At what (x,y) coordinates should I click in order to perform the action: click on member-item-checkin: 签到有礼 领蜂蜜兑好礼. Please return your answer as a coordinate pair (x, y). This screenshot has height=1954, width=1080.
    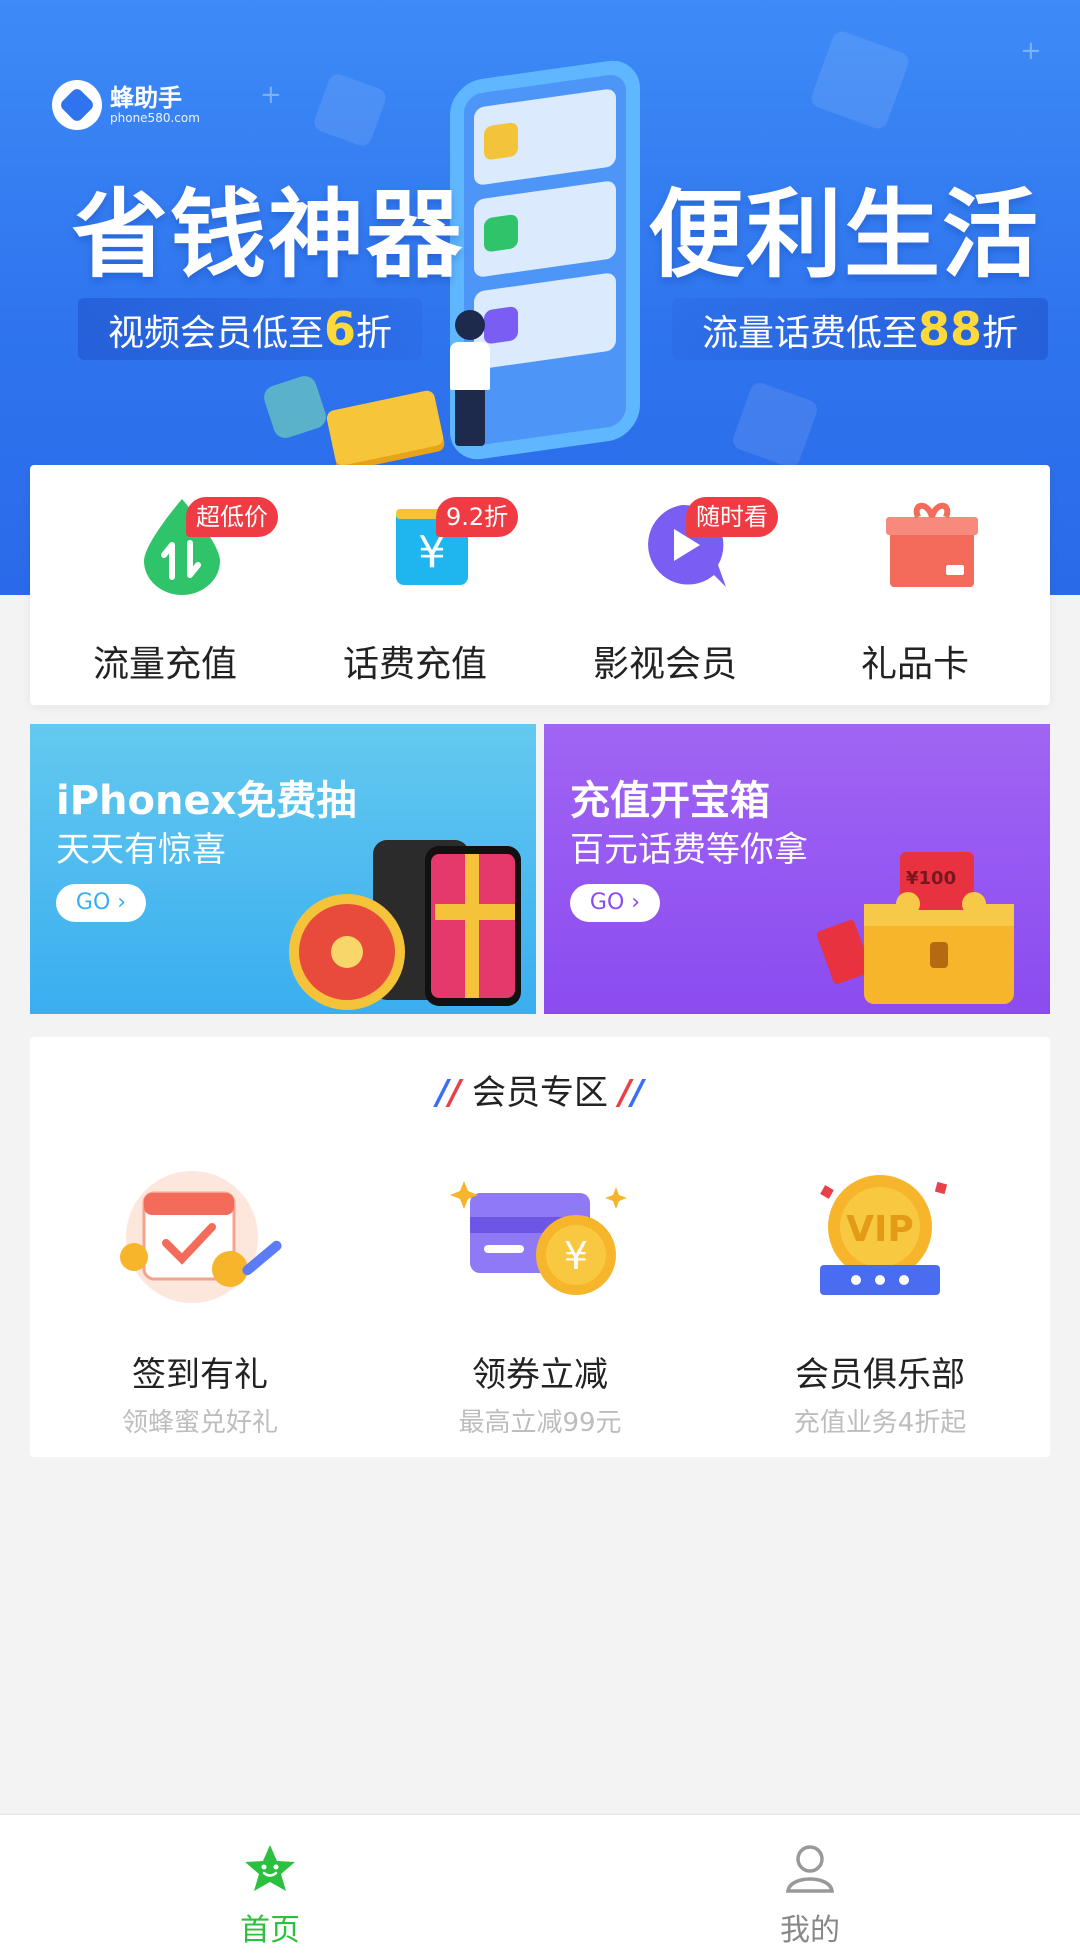
    Looking at the image, I should click on (200, 1298).